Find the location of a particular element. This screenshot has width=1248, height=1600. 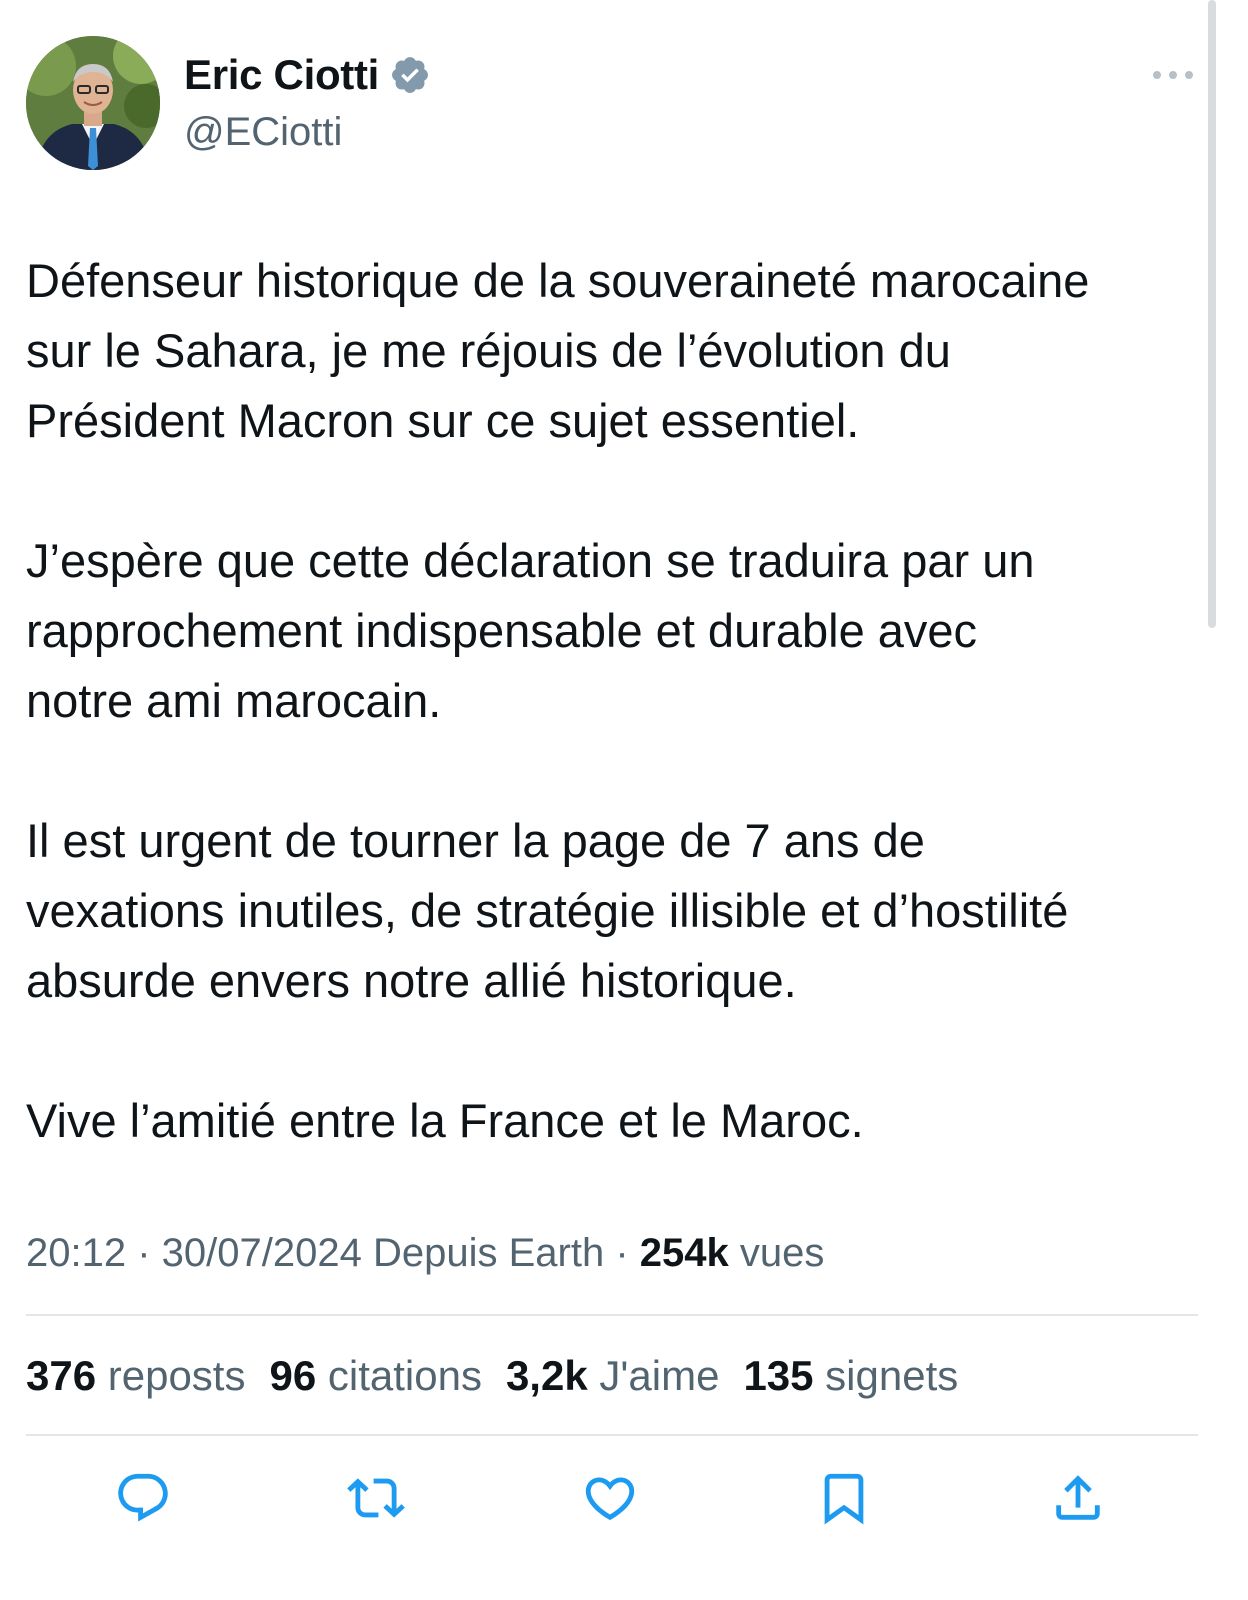

author-name-row: Eric Ciotti is located at coordinates (307, 75).